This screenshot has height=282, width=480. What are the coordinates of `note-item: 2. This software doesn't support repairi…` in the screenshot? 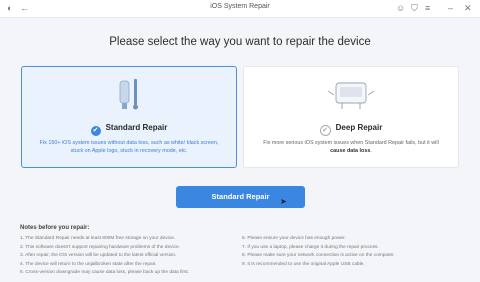 It's located at (100, 247).